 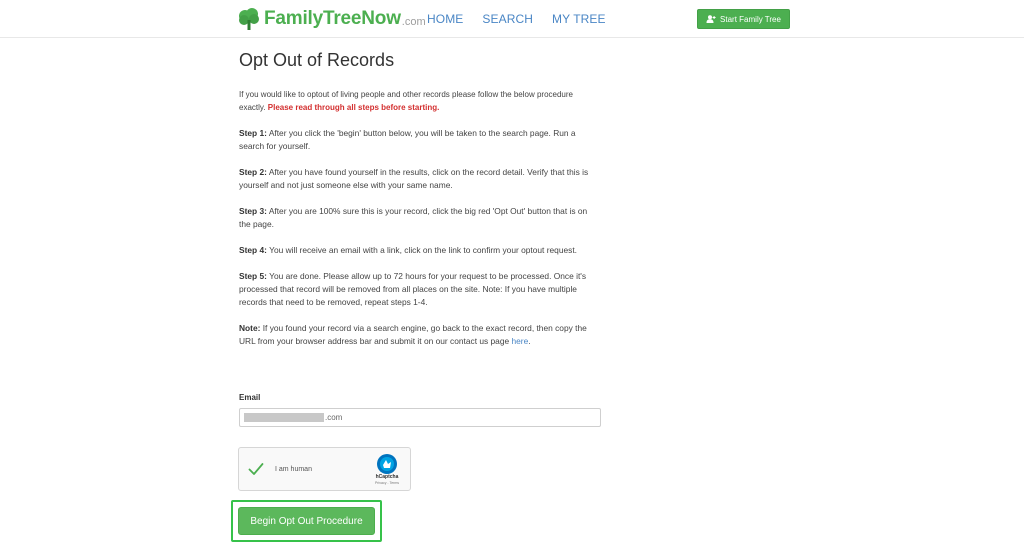 I want to click on add-user-icon, so click(x=711, y=19).